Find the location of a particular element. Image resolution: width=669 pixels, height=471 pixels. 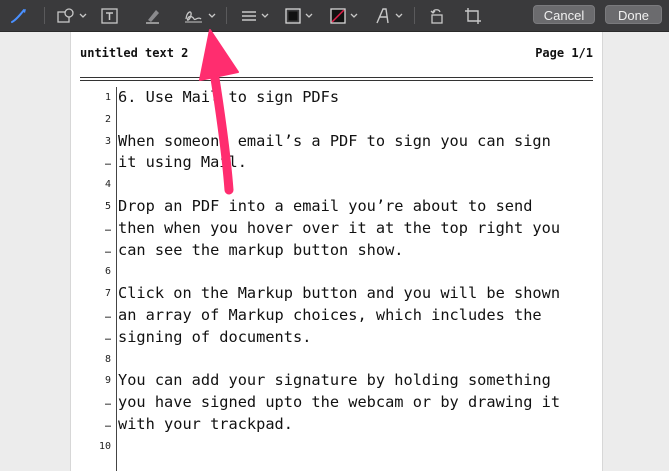

text-line: 8 is located at coordinates (336, 360).